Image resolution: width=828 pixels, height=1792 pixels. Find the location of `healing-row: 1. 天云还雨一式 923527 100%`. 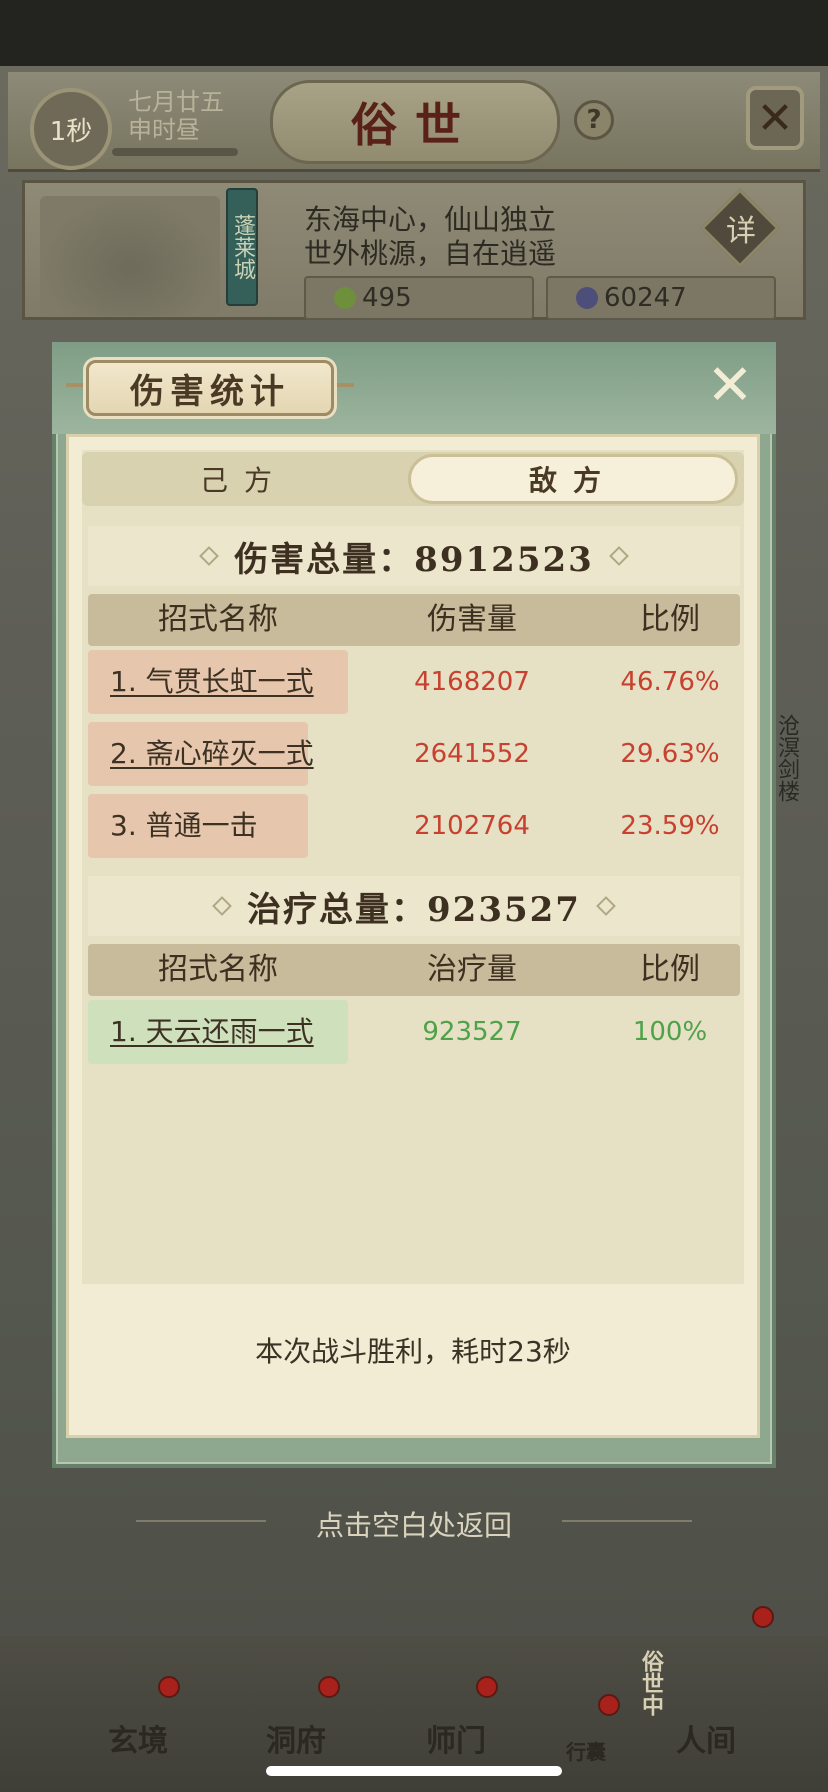

healing-row: 1. 天云还雨一式 923527 100% is located at coordinates (414, 1032).